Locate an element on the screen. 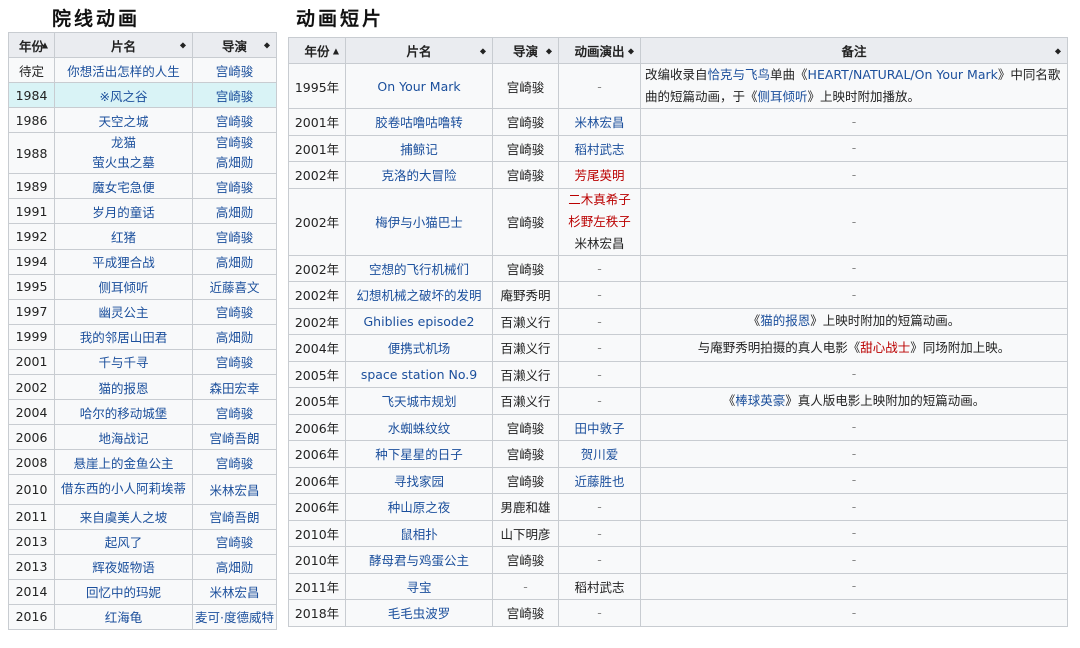  director-link: 森田宏幸 is located at coordinates (234, 388).